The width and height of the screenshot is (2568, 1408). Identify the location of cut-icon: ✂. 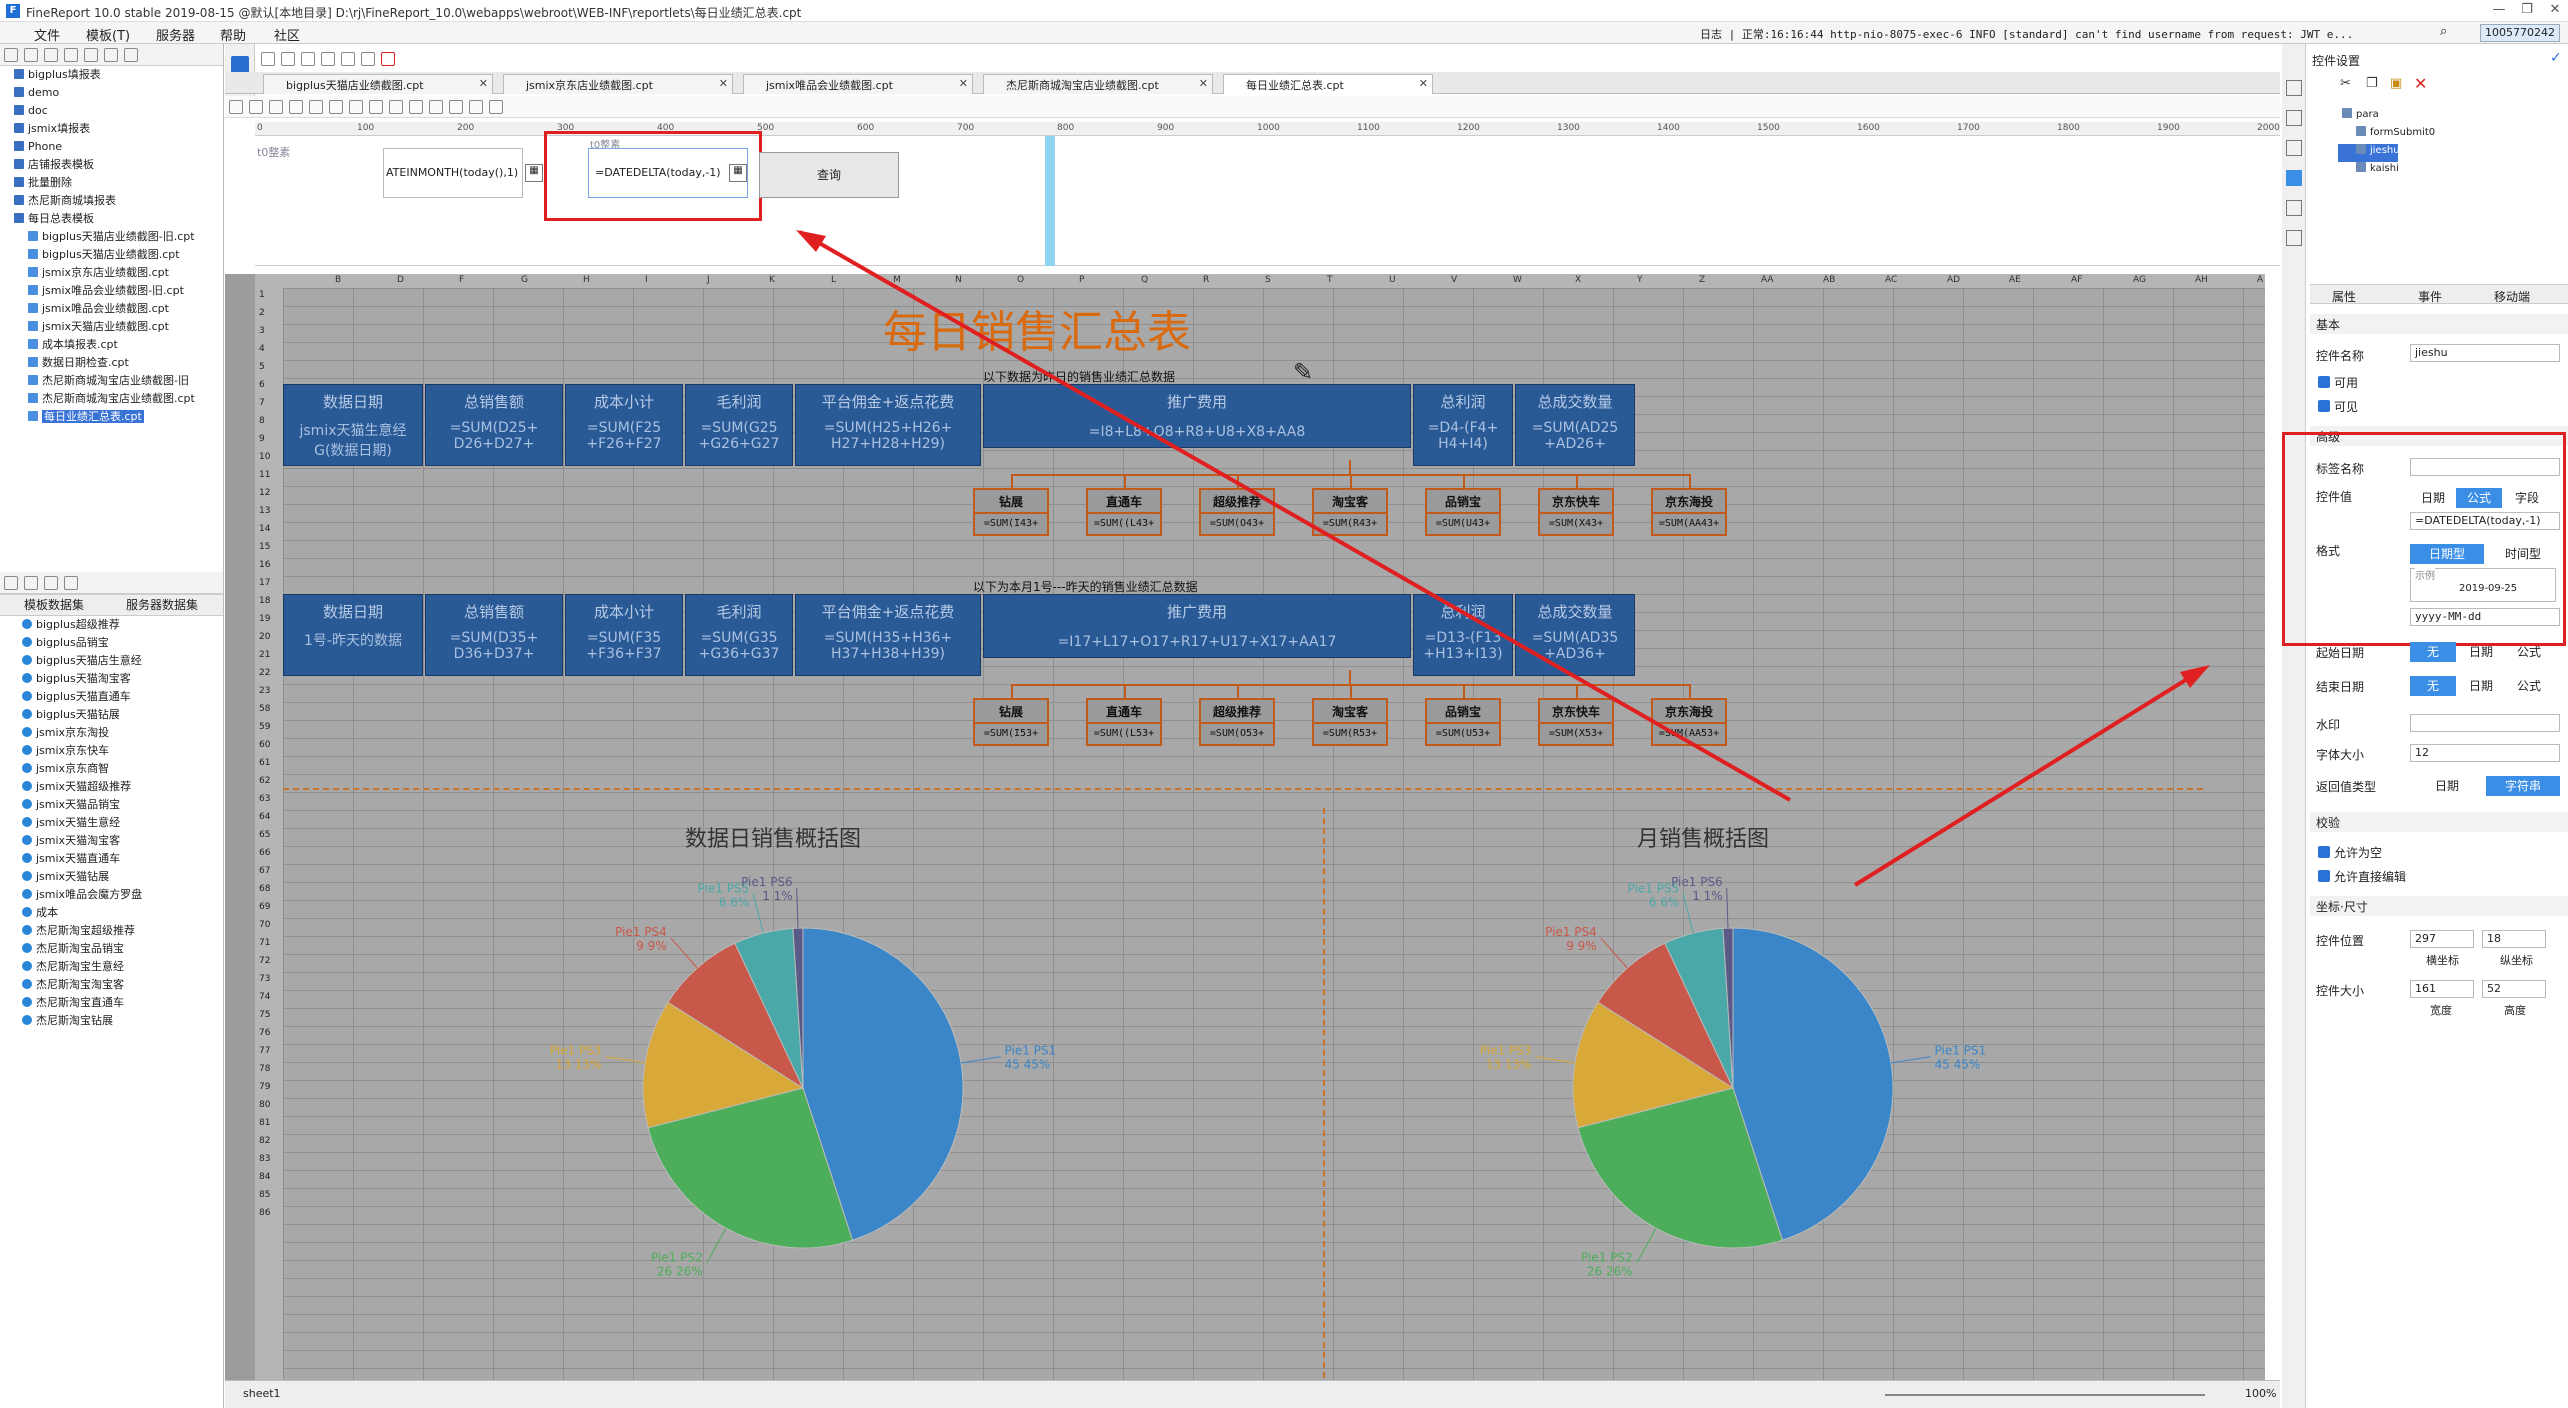
(2345, 83).